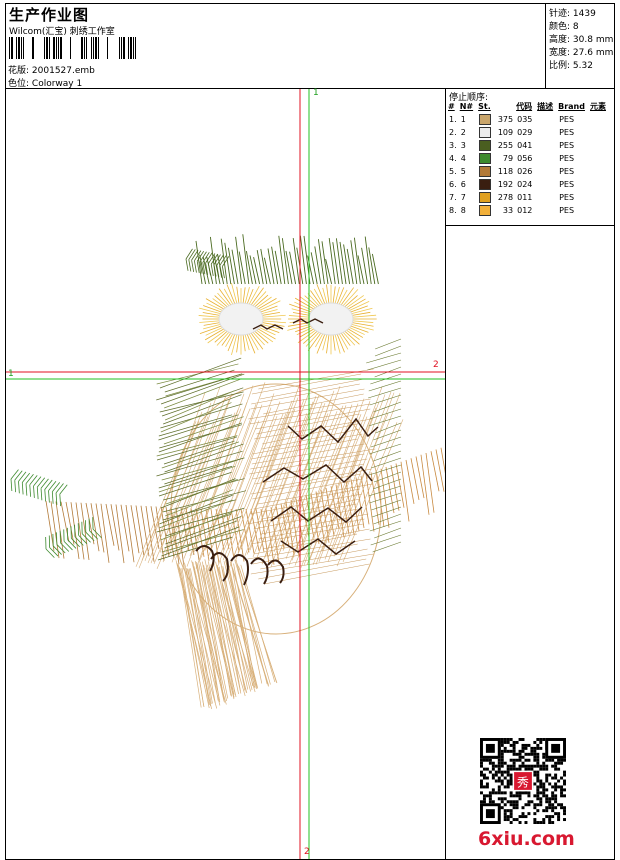 The image size is (620, 860). What do you see at coordinates (496, 145) in the screenshot?
I see `row-stitches: 255` at bounding box center [496, 145].